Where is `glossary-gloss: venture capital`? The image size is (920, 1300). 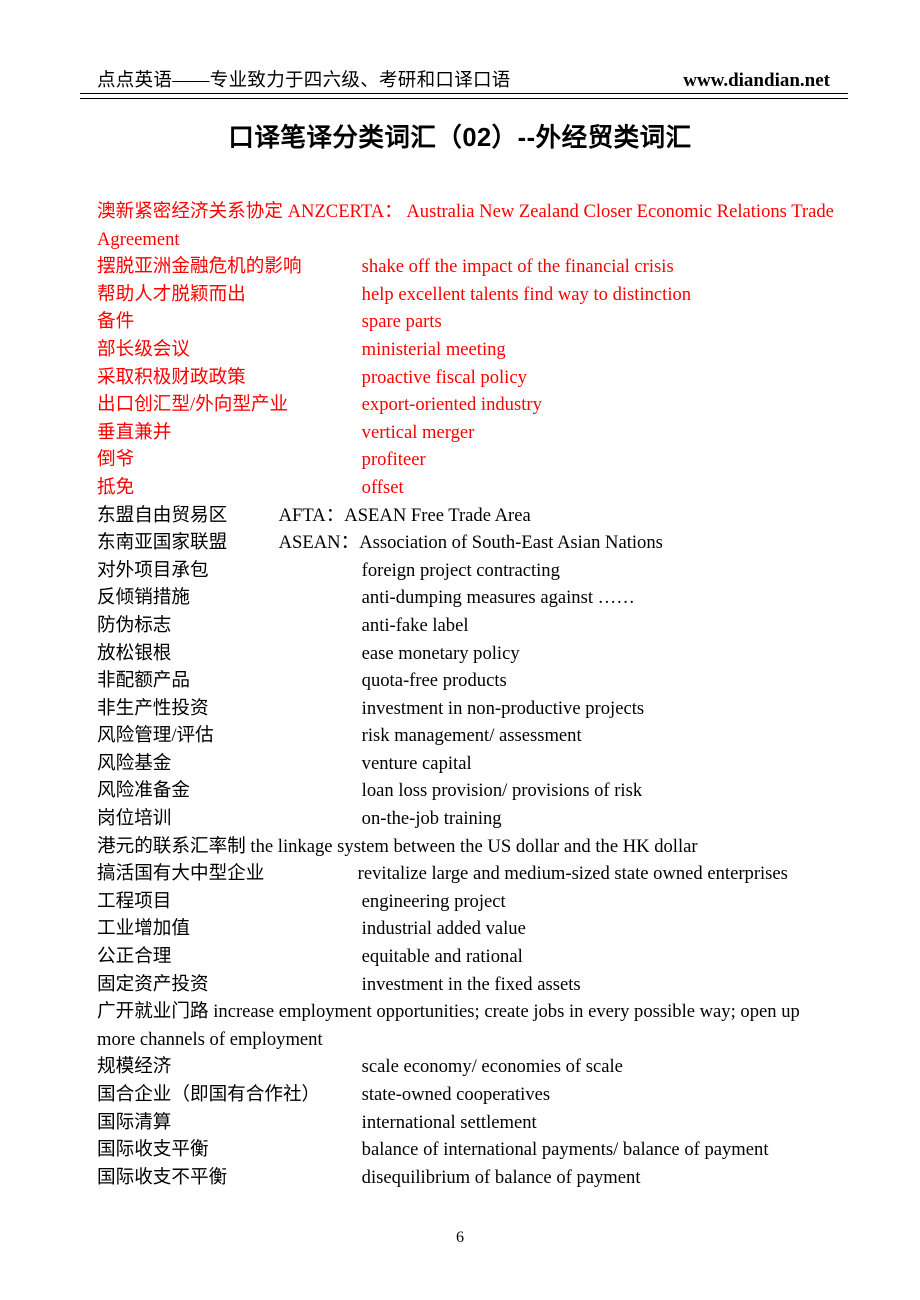
glossary-gloss: venture capital is located at coordinates (416, 763).